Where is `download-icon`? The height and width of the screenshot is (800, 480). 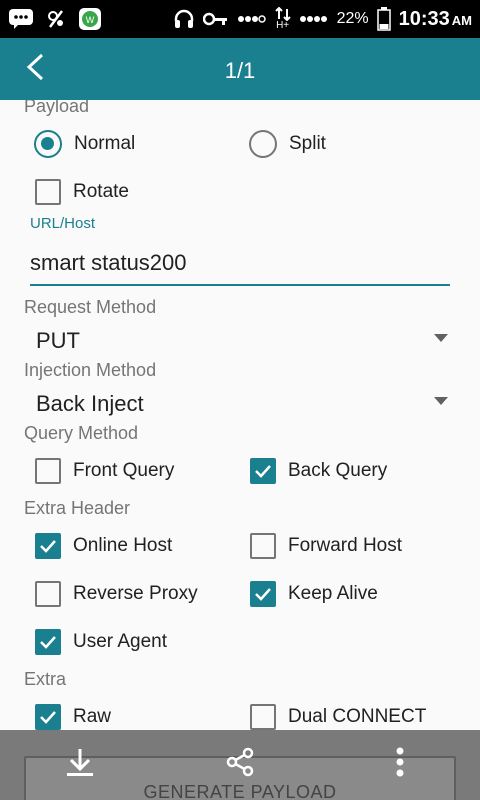
download-icon is located at coordinates (80, 764).